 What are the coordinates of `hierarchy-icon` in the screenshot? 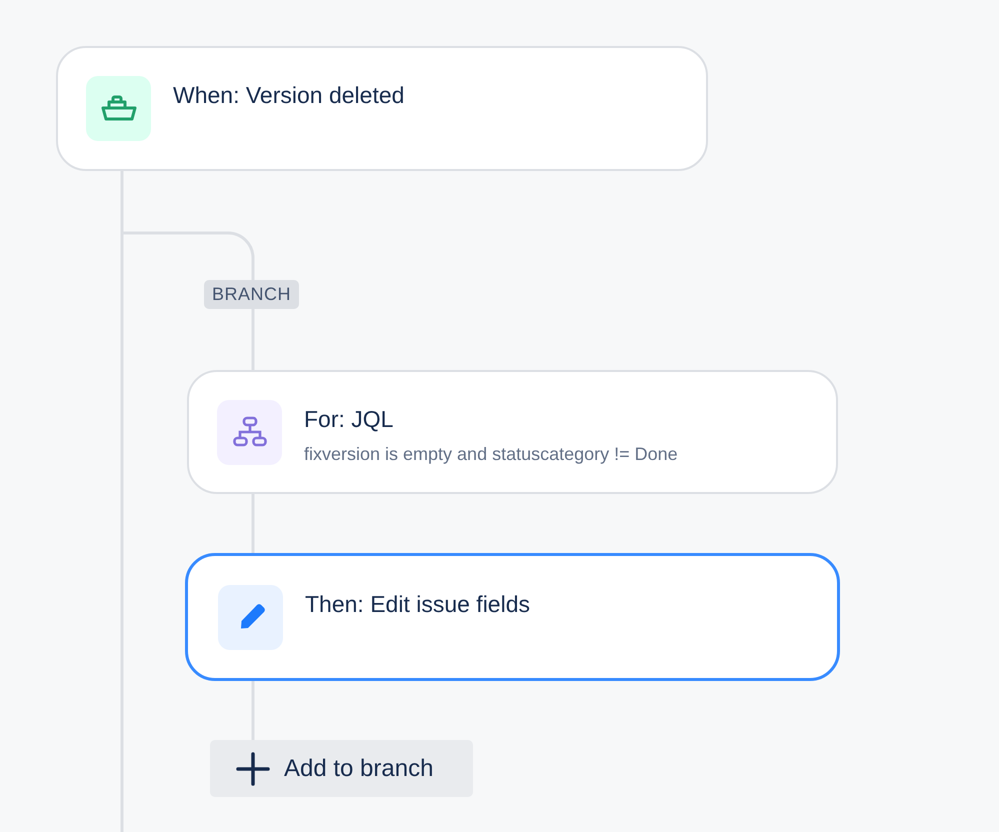 It's located at (249, 433).